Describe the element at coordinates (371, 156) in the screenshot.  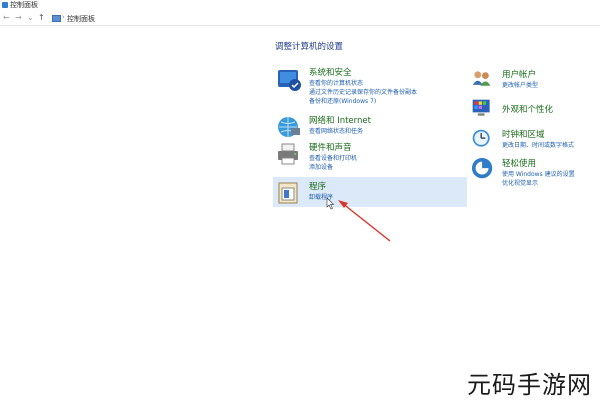
I see `category-hardware-sound: 硬件和声音 查看设备和打印机 添加设备` at that location.